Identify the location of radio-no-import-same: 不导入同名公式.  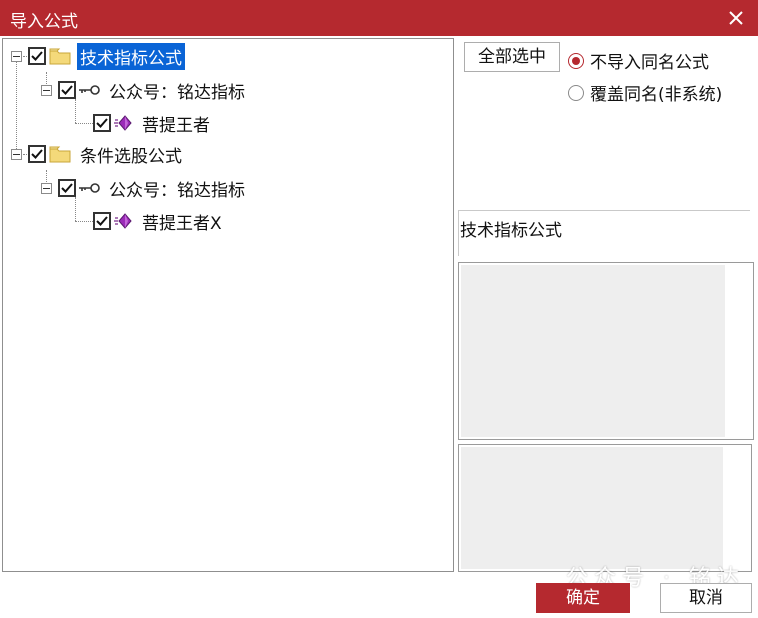
(638, 60).